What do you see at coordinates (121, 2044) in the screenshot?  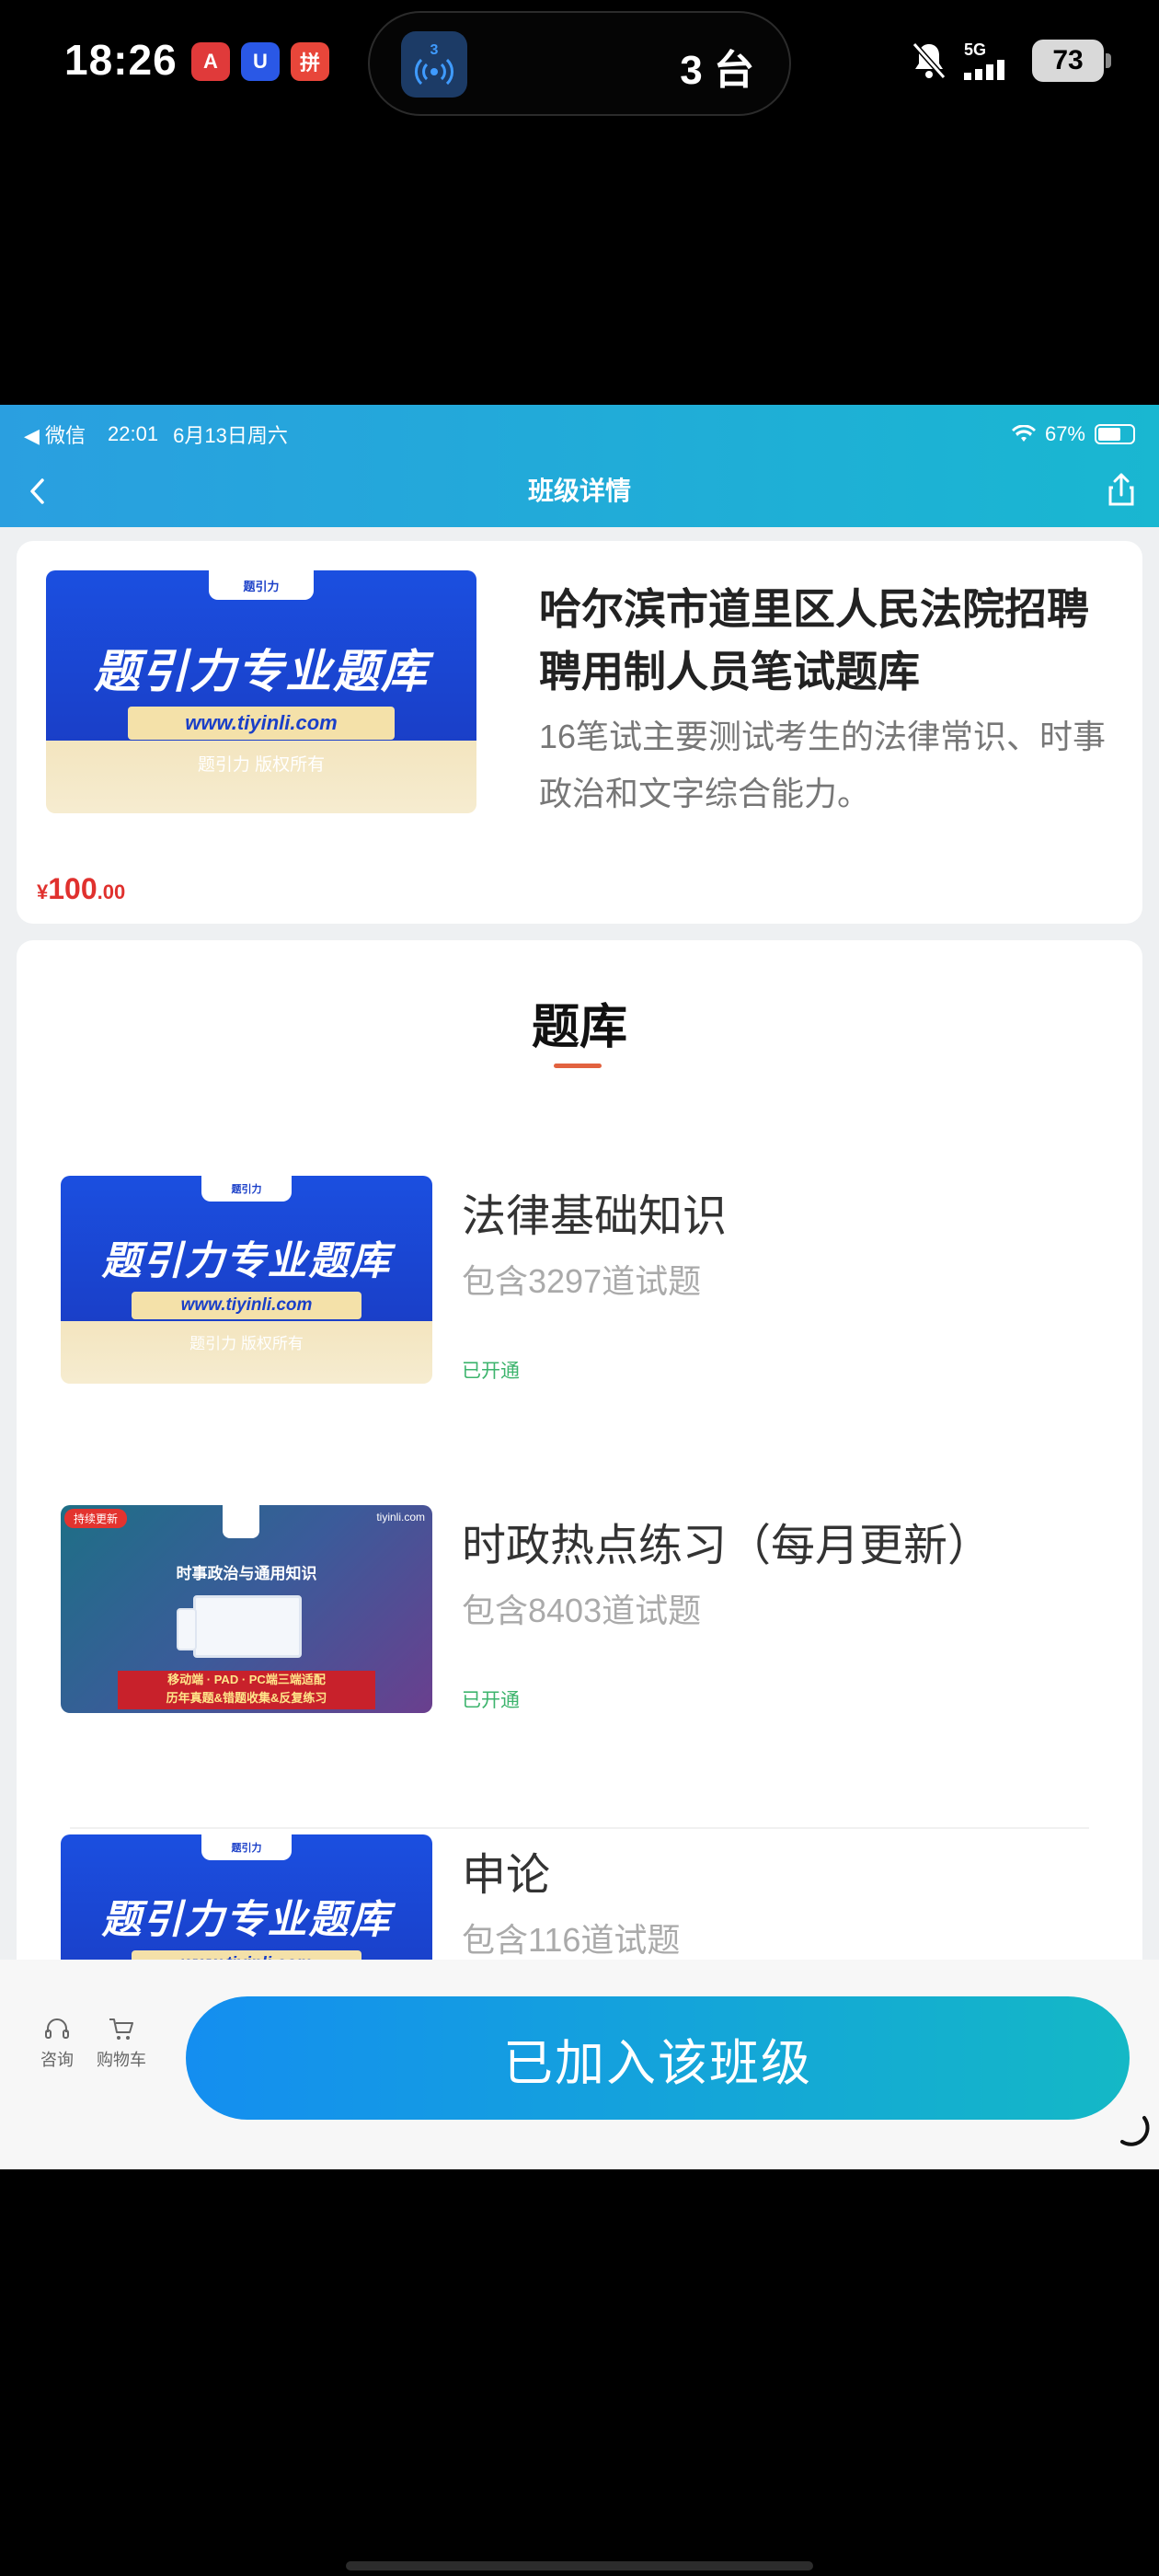 I see `cart-button: 购物车` at bounding box center [121, 2044].